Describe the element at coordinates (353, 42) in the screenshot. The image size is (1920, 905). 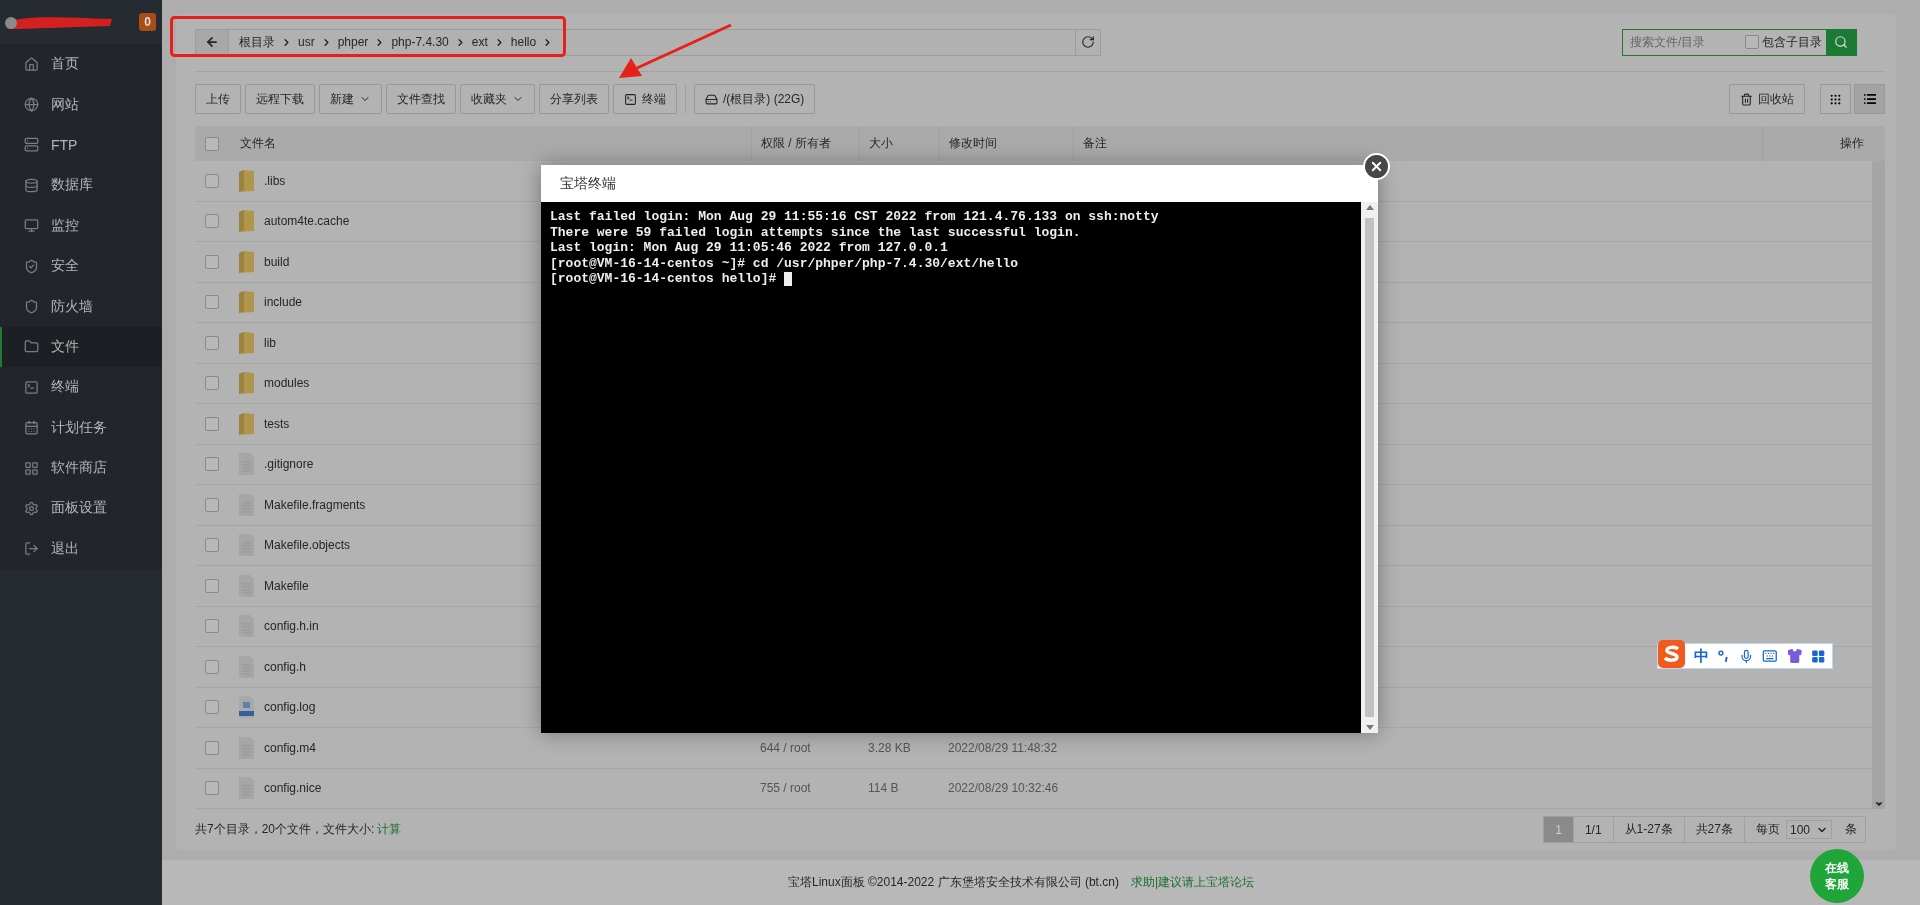
I see `breadcrumb-link: phper` at that location.